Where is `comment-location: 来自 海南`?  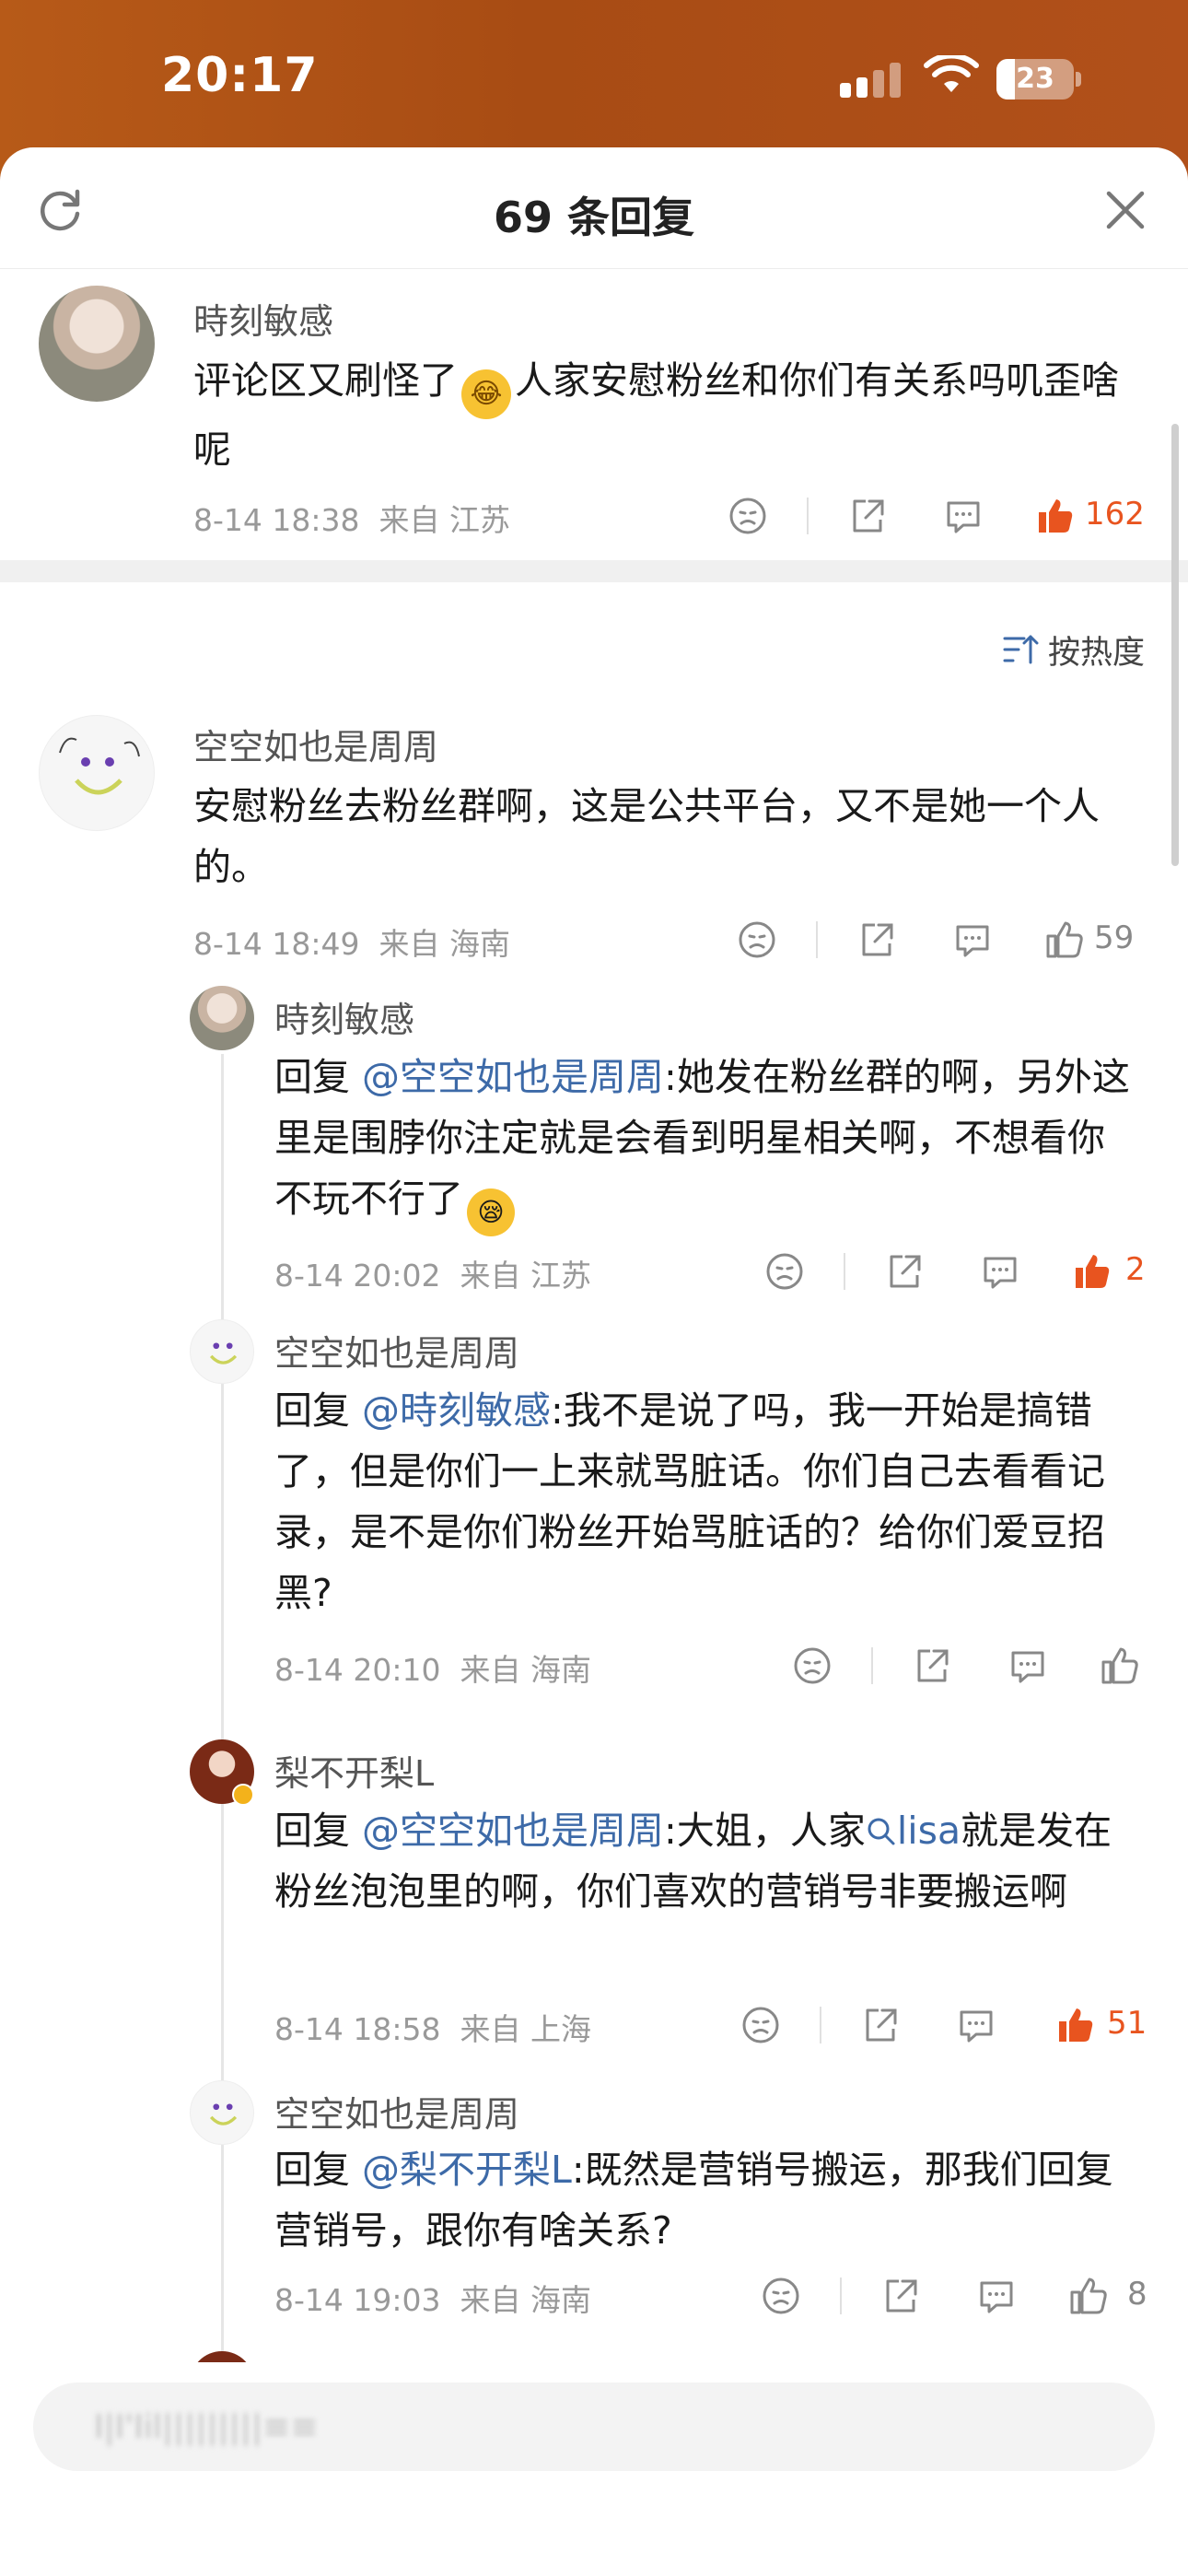
comment-location: 来自 海南 is located at coordinates (444, 944).